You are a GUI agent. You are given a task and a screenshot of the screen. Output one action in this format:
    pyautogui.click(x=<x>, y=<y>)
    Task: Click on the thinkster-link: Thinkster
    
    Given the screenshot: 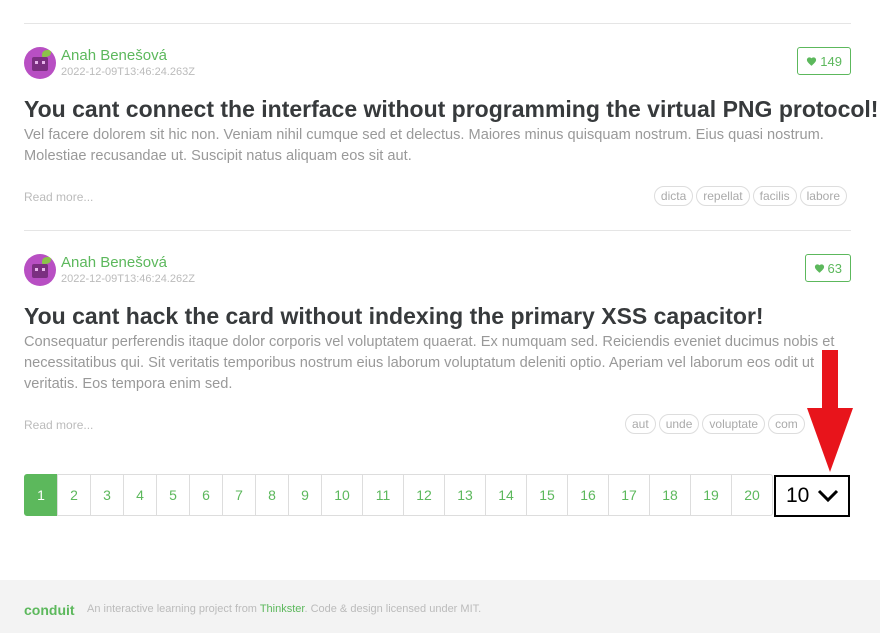 What is the action you would take?
    pyautogui.click(x=282, y=609)
    